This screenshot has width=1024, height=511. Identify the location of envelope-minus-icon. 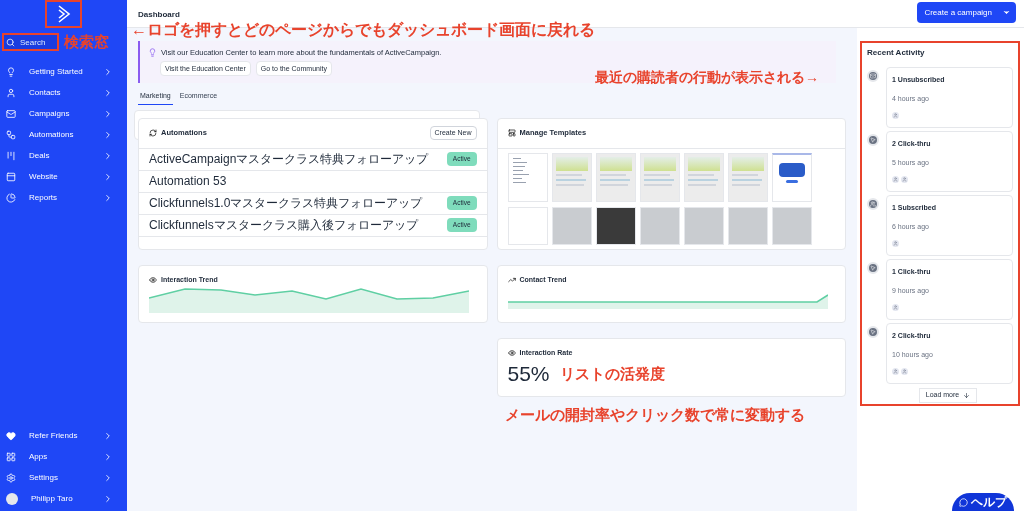
(873, 76).